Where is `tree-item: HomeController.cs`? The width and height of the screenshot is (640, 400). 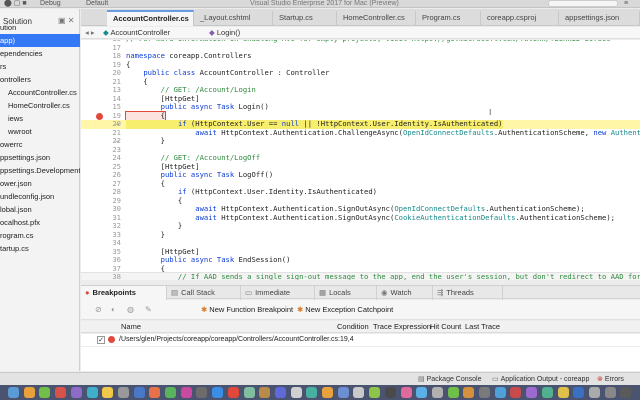 tree-item: HomeController.cs is located at coordinates (40, 105).